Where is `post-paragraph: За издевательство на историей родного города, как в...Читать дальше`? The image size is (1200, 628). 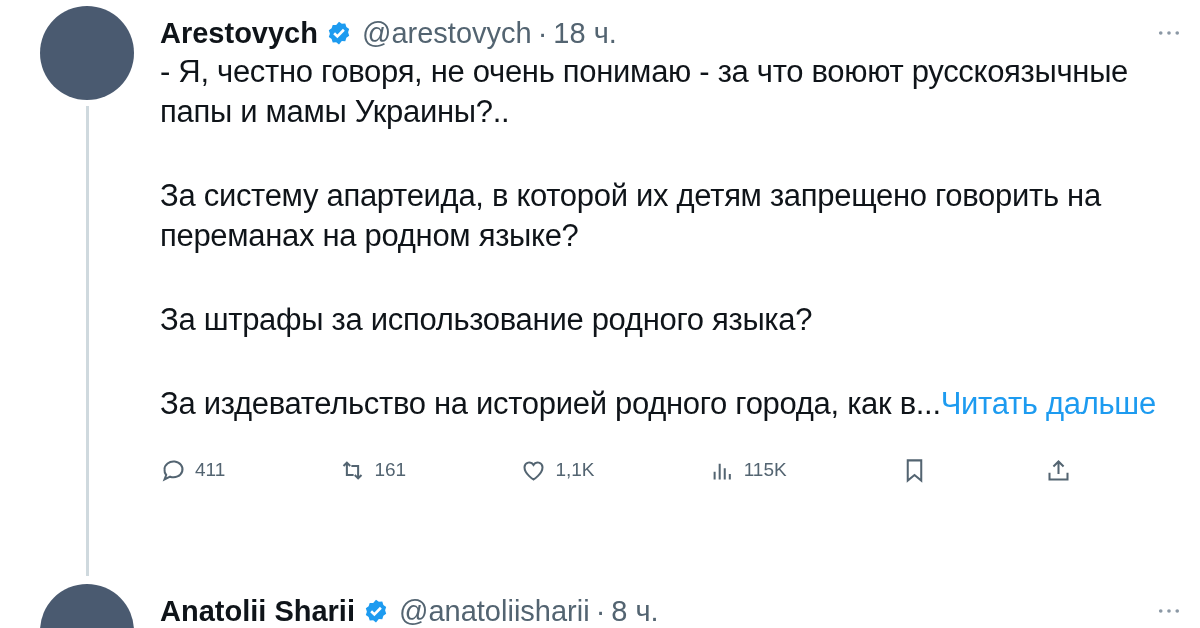
post-paragraph: За издевательство на историей родного города, как в...Читать дальше is located at coordinates (658, 404).